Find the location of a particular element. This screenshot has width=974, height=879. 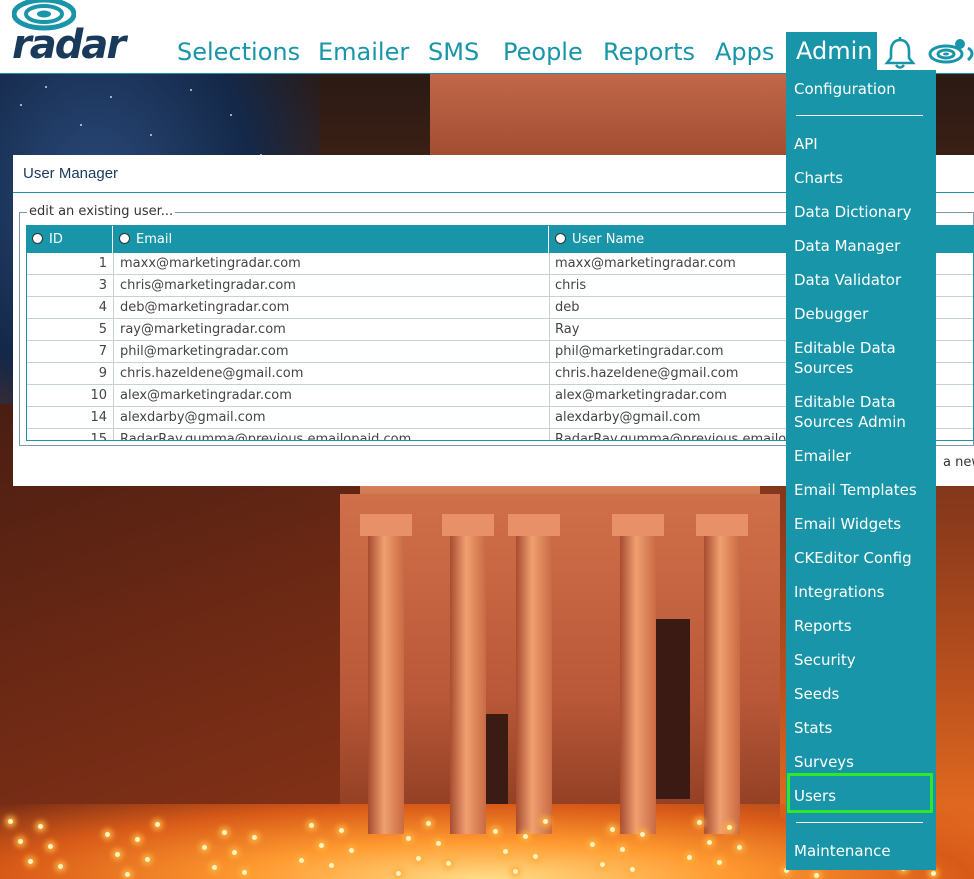

menu-item-editable-data-sources-admin: Editable Data Sources Admin is located at coordinates (861, 412).